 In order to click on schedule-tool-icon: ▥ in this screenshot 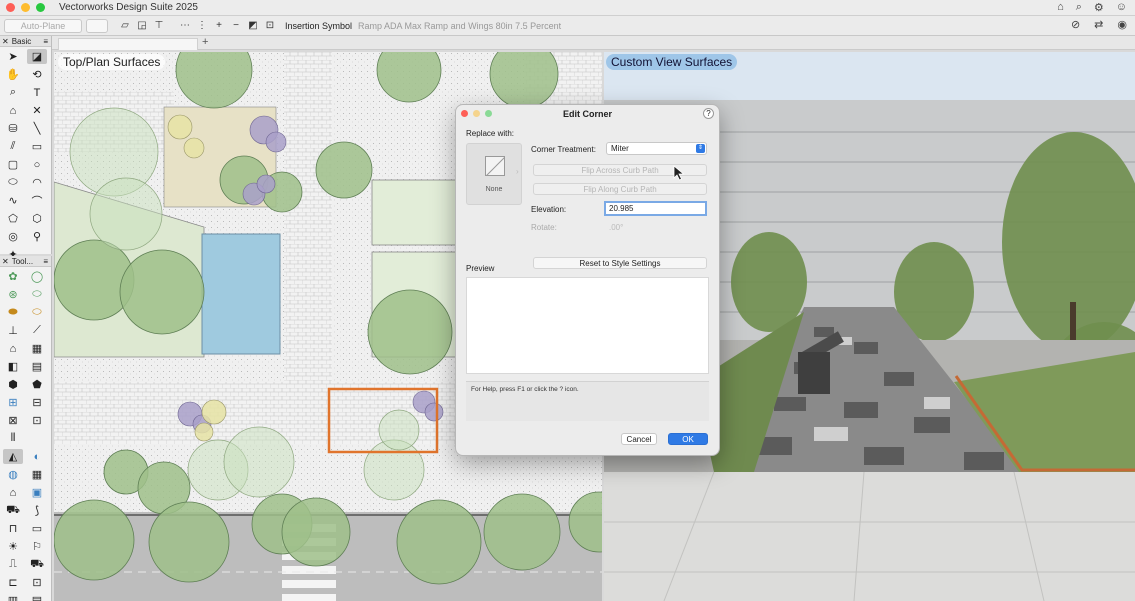, I will do `click(13, 597)`.